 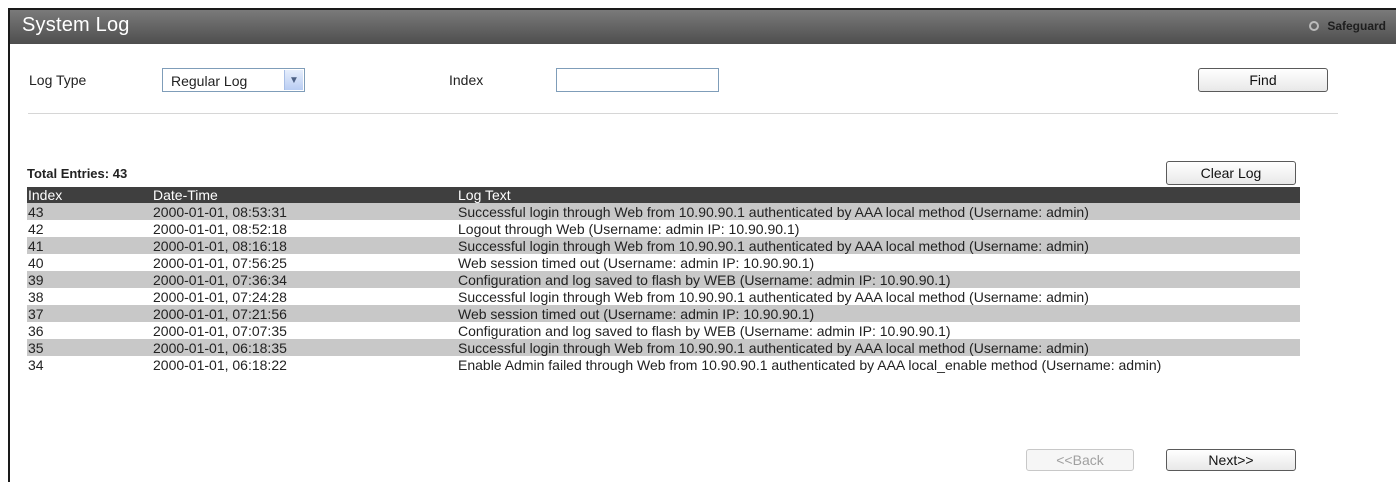 I want to click on cell-index: 37, so click(x=36, y=313).